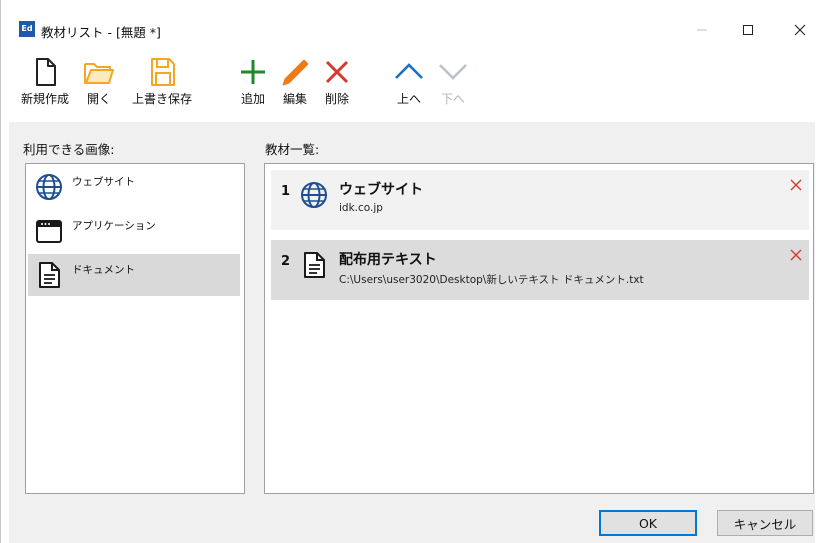 The height and width of the screenshot is (543, 822). I want to click on edit-button: 編集, so click(295, 86).